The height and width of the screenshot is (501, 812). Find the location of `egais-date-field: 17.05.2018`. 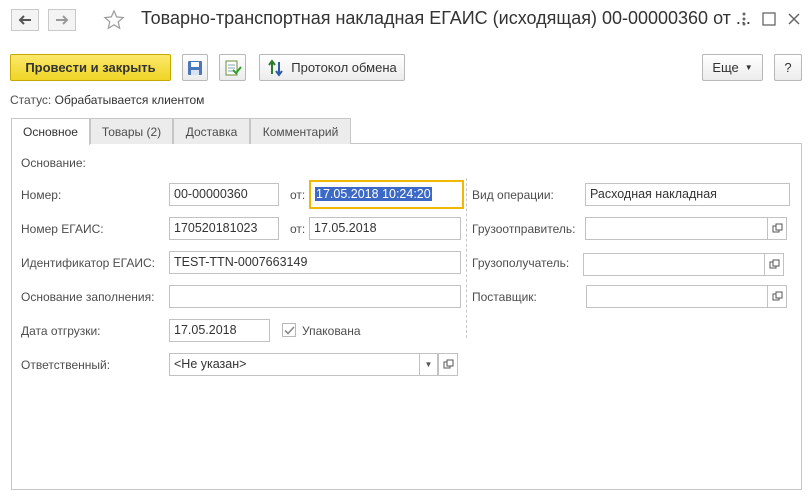

egais-date-field: 17.05.2018 is located at coordinates (385, 228).